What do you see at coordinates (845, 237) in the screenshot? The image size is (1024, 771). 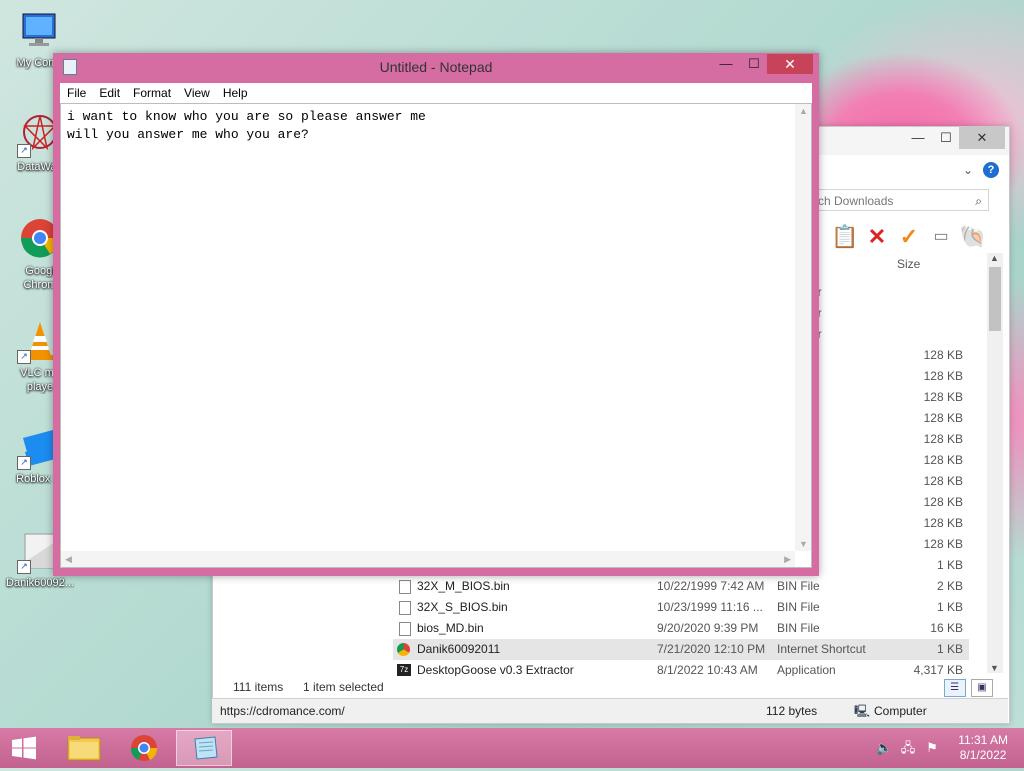 I see `paste-icon: 📋` at bounding box center [845, 237].